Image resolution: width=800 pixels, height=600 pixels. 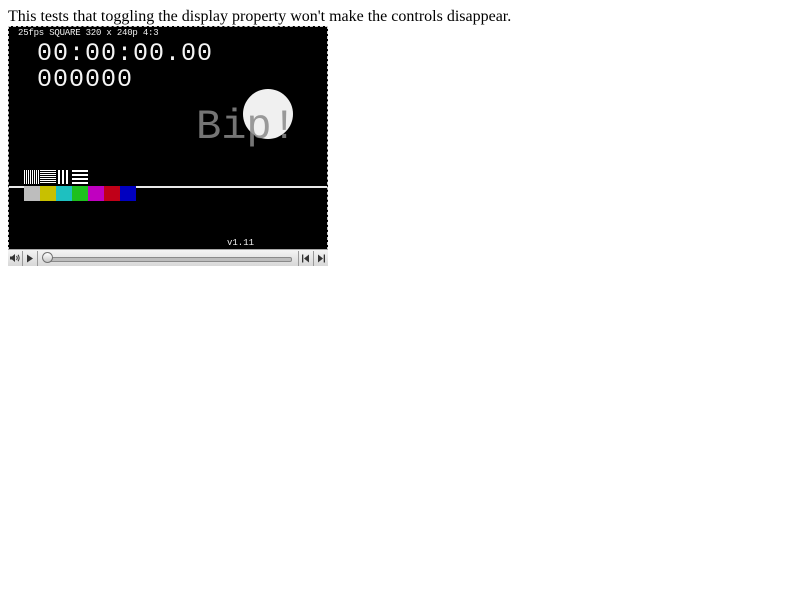 I want to click on play-button, so click(x=30, y=258).